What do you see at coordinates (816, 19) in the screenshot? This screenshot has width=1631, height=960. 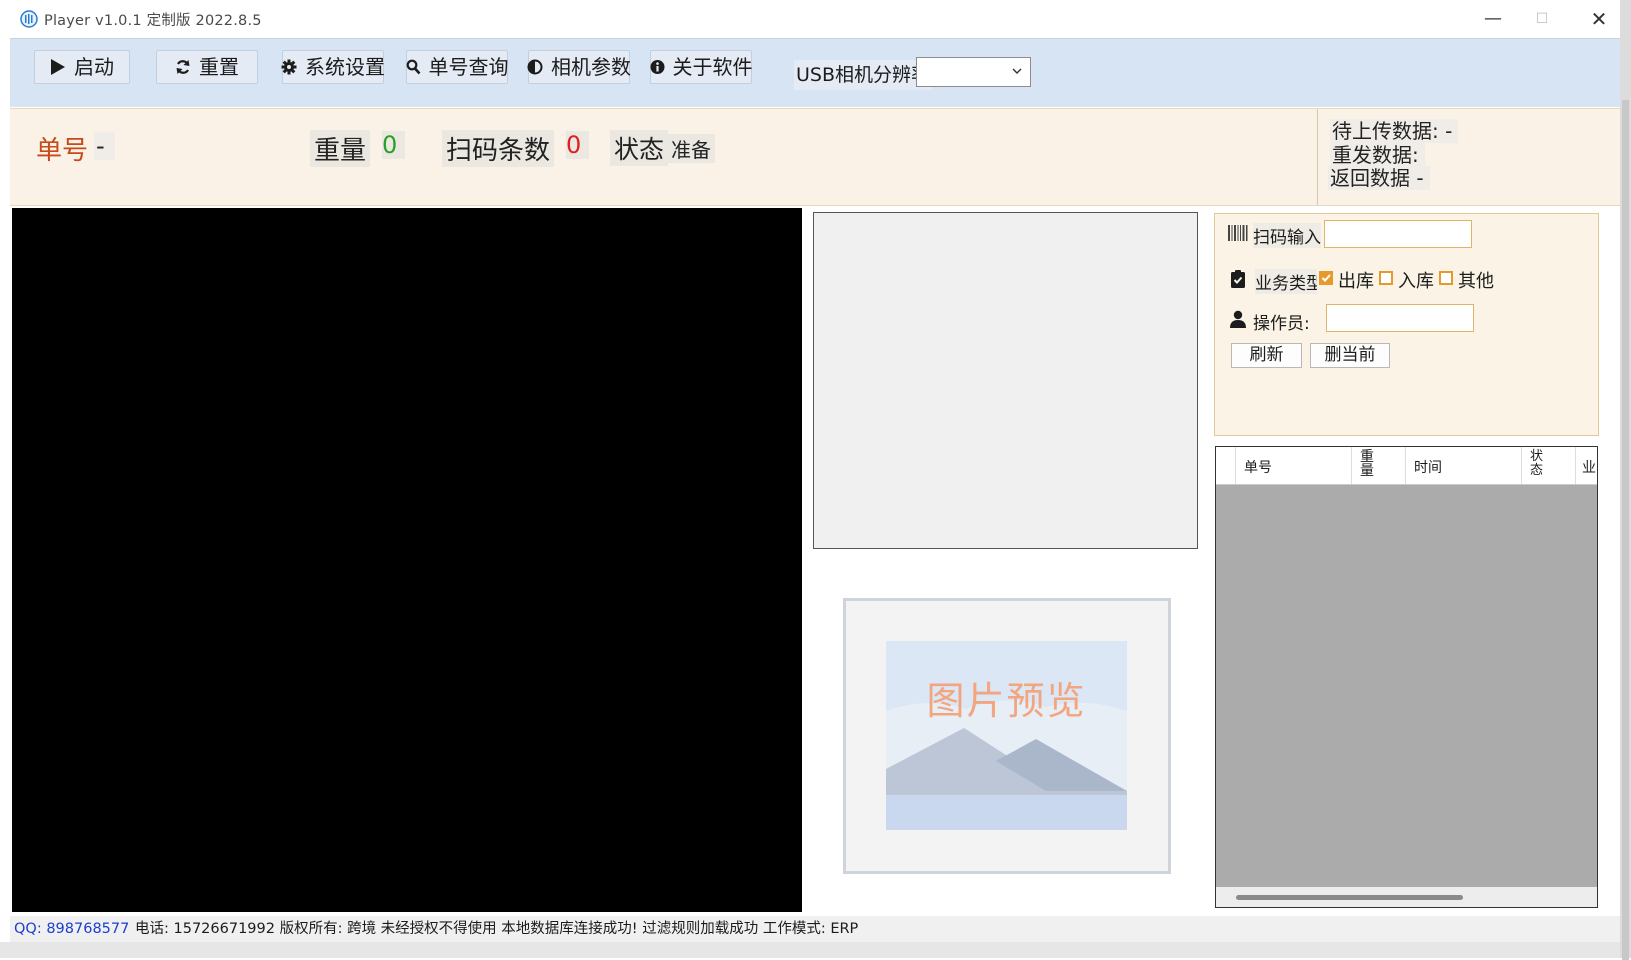 I see `title-bar: Player v1.0.1 定制版 2022.8.5 — ☐ ✕` at bounding box center [816, 19].